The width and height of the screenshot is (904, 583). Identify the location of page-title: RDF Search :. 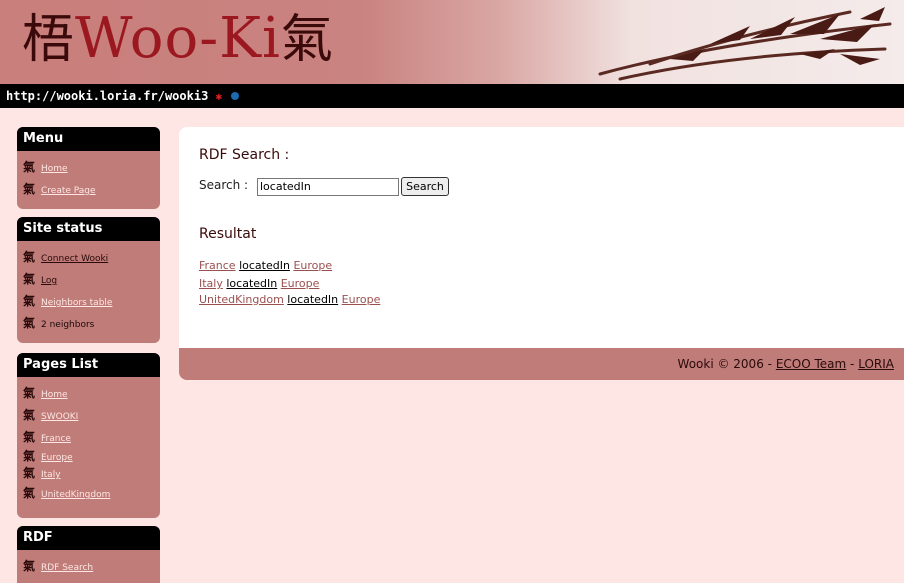
(244, 155).